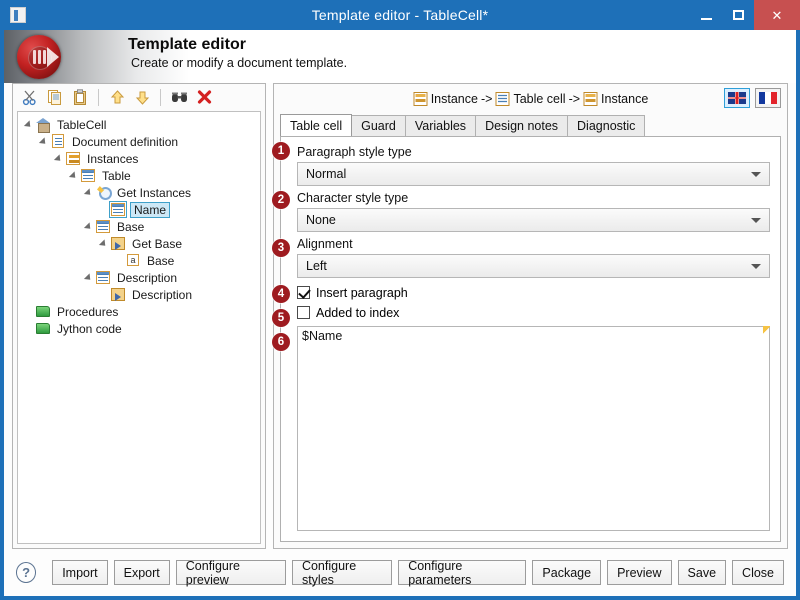  I want to click on minimize-button, so click(706, 15).